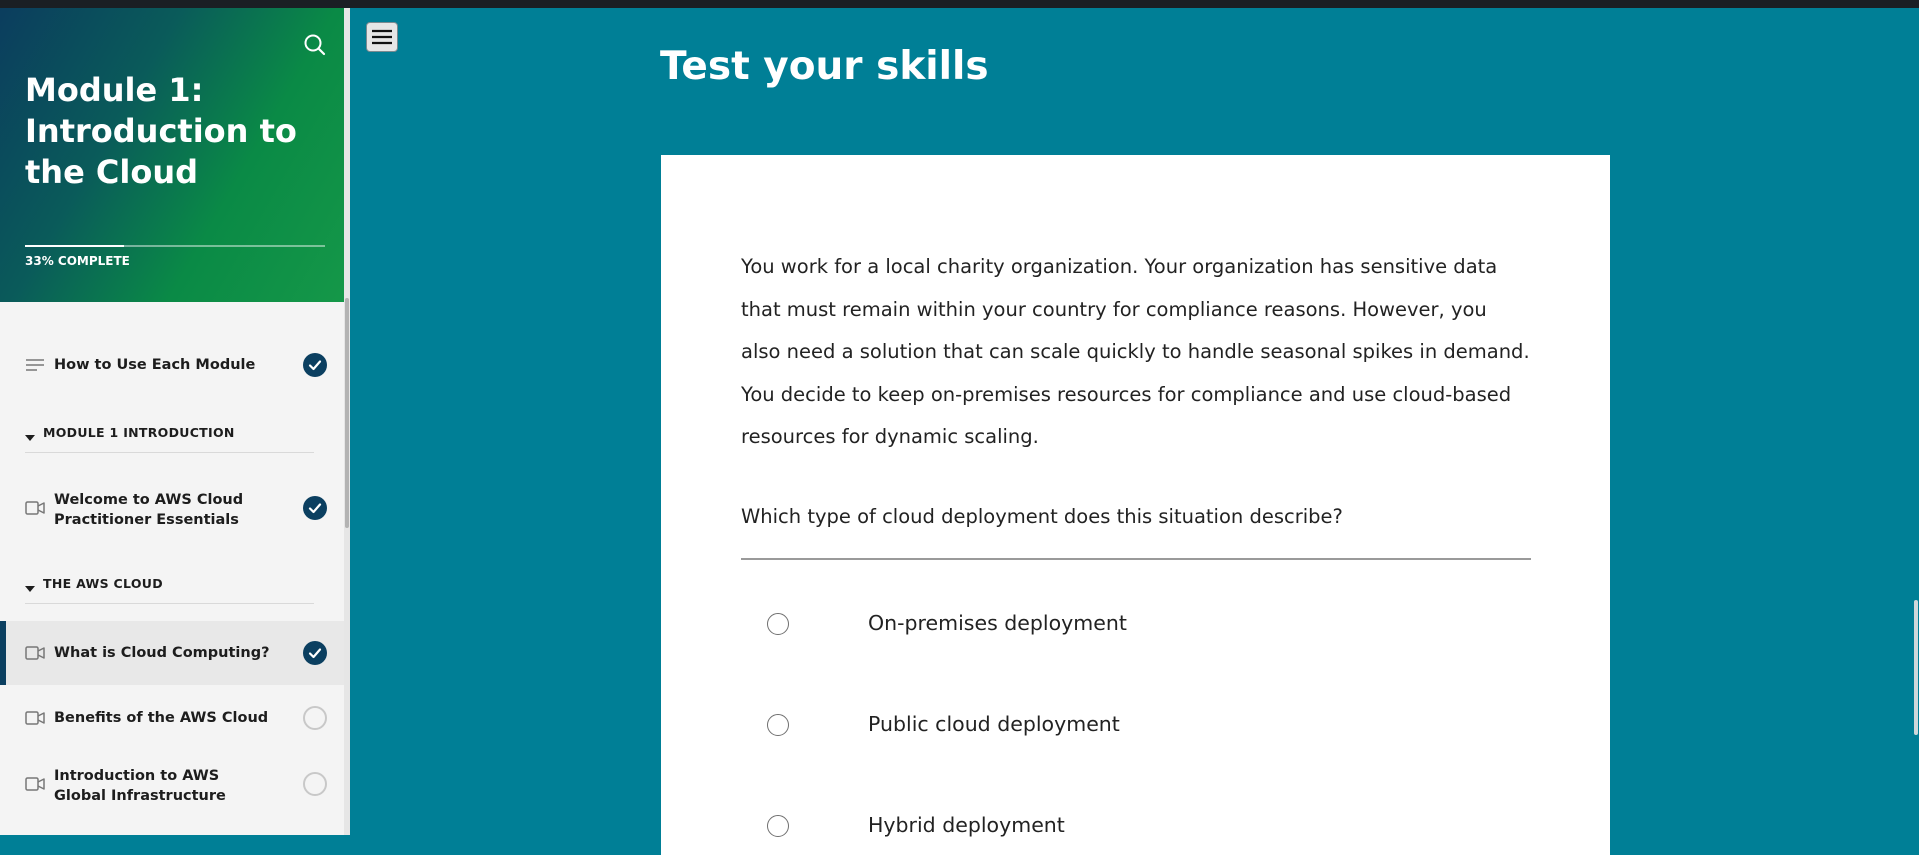 Image resolution: width=1919 pixels, height=855 pixels. I want to click on lesson-label: What is Cloud Computing?, so click(162, 653).